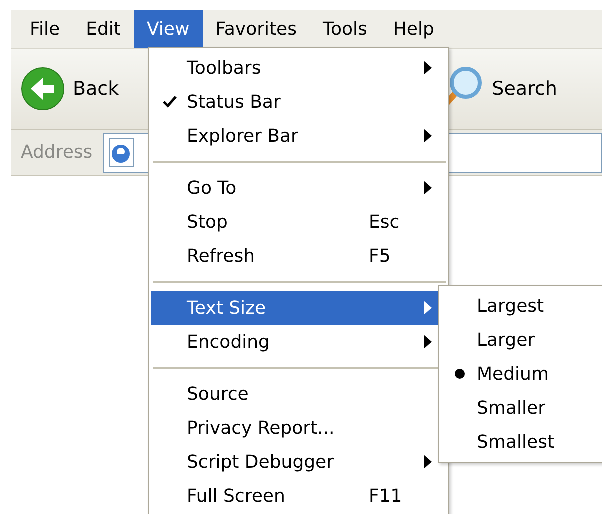 This screenshot has height=514, width=602. What do you see at coordinates (57, 152) in the screenshot?
I see `address-label: Address` at bounding box center [57, 152].